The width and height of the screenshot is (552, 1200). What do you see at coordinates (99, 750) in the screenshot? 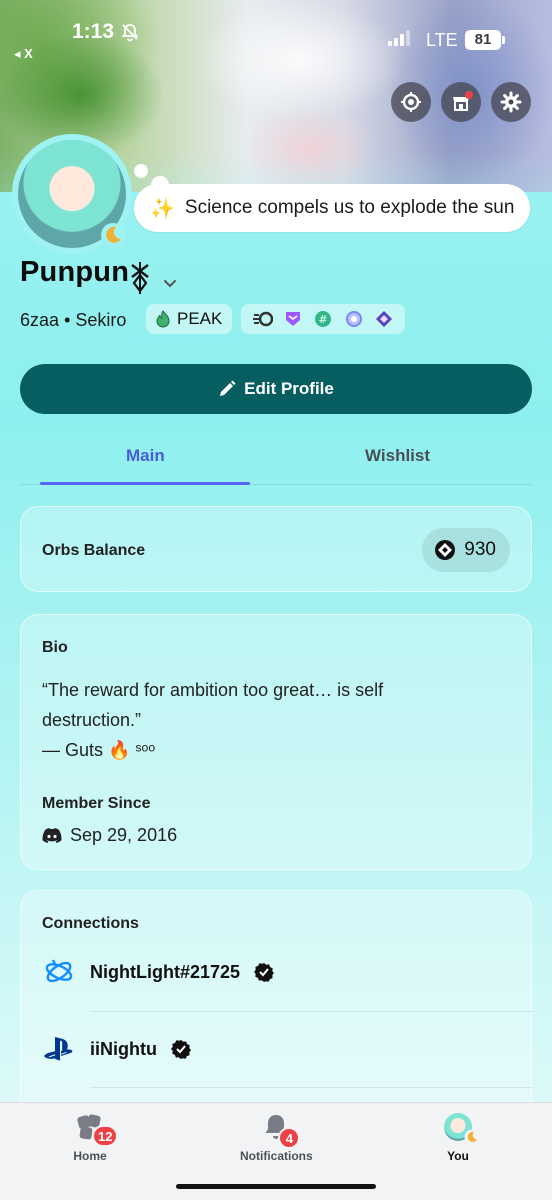
I see `bio-line: — Guts 🔥 ˢᵒᵒ` at bounding box center [99, 750].